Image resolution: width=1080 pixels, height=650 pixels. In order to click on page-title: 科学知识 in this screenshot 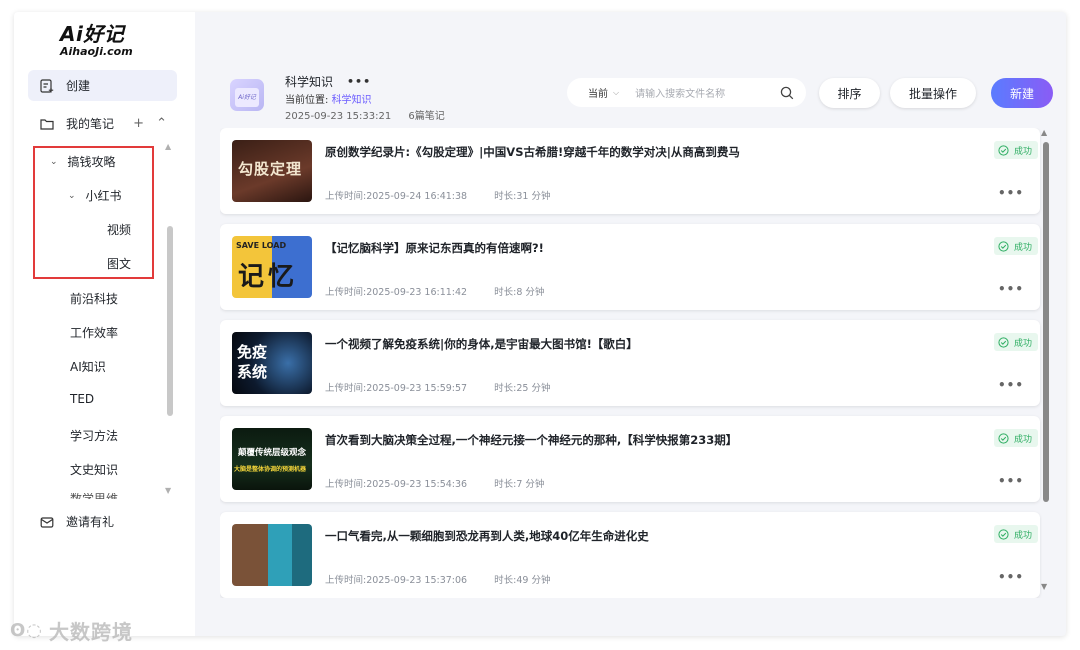, I will do `click(309, 82)`.